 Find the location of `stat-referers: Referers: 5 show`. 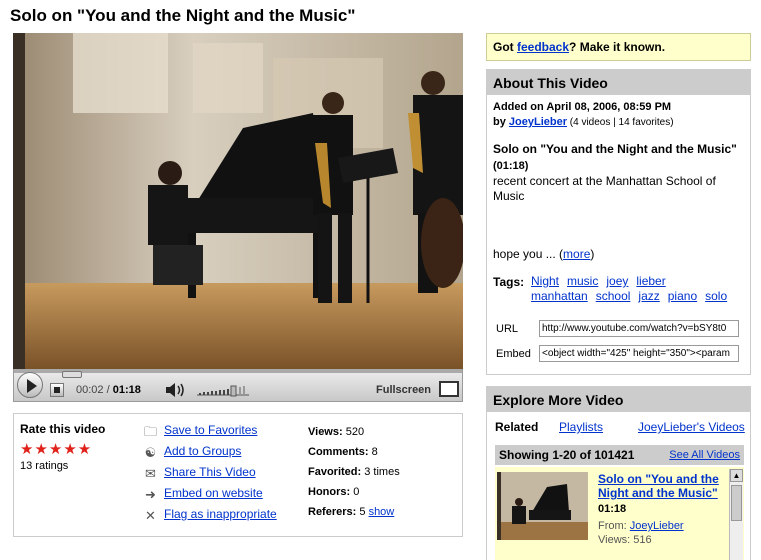

stat-referers: Referers: 5 show is located at coordinates (351, 512).